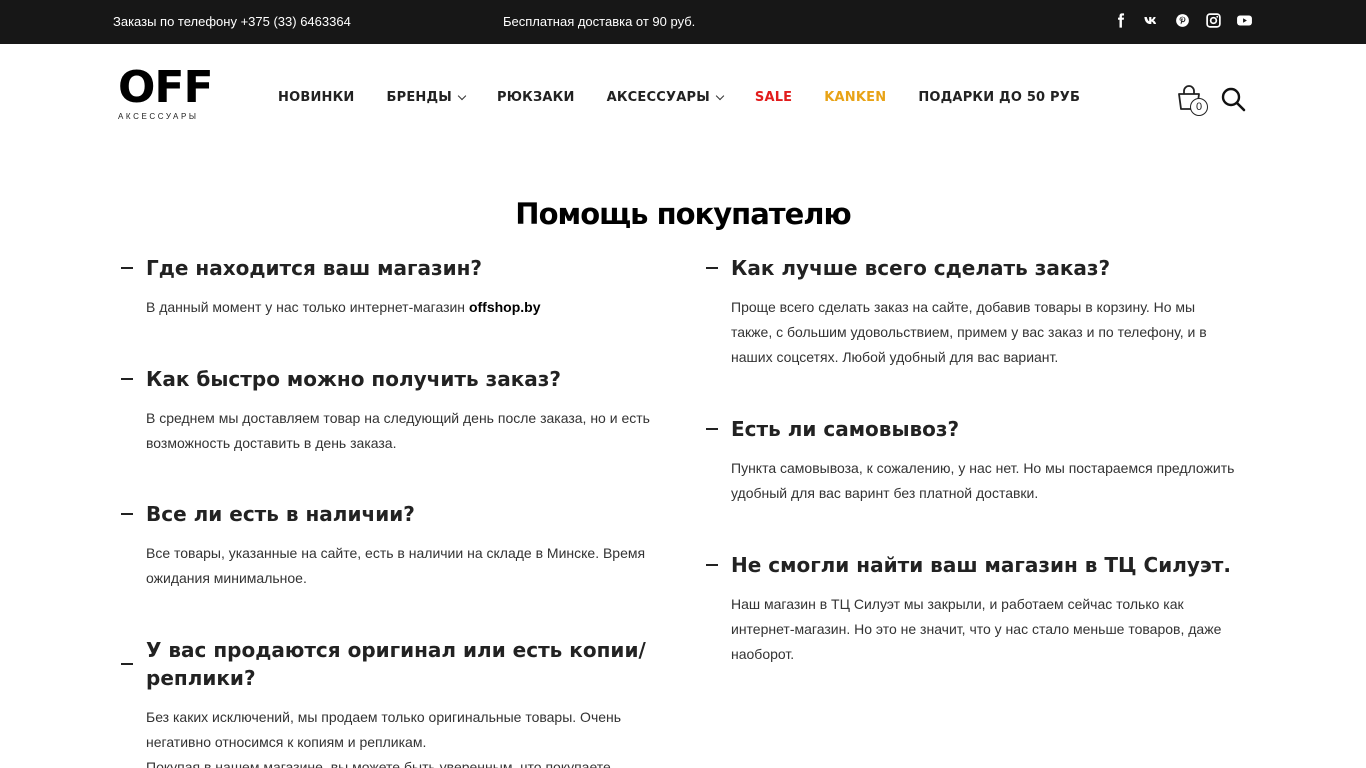 The image size is (1366, 768). Describe the element at coordinates (683, 214) in the screenshot. I see `page-title: Помощь покупателю` at that location.